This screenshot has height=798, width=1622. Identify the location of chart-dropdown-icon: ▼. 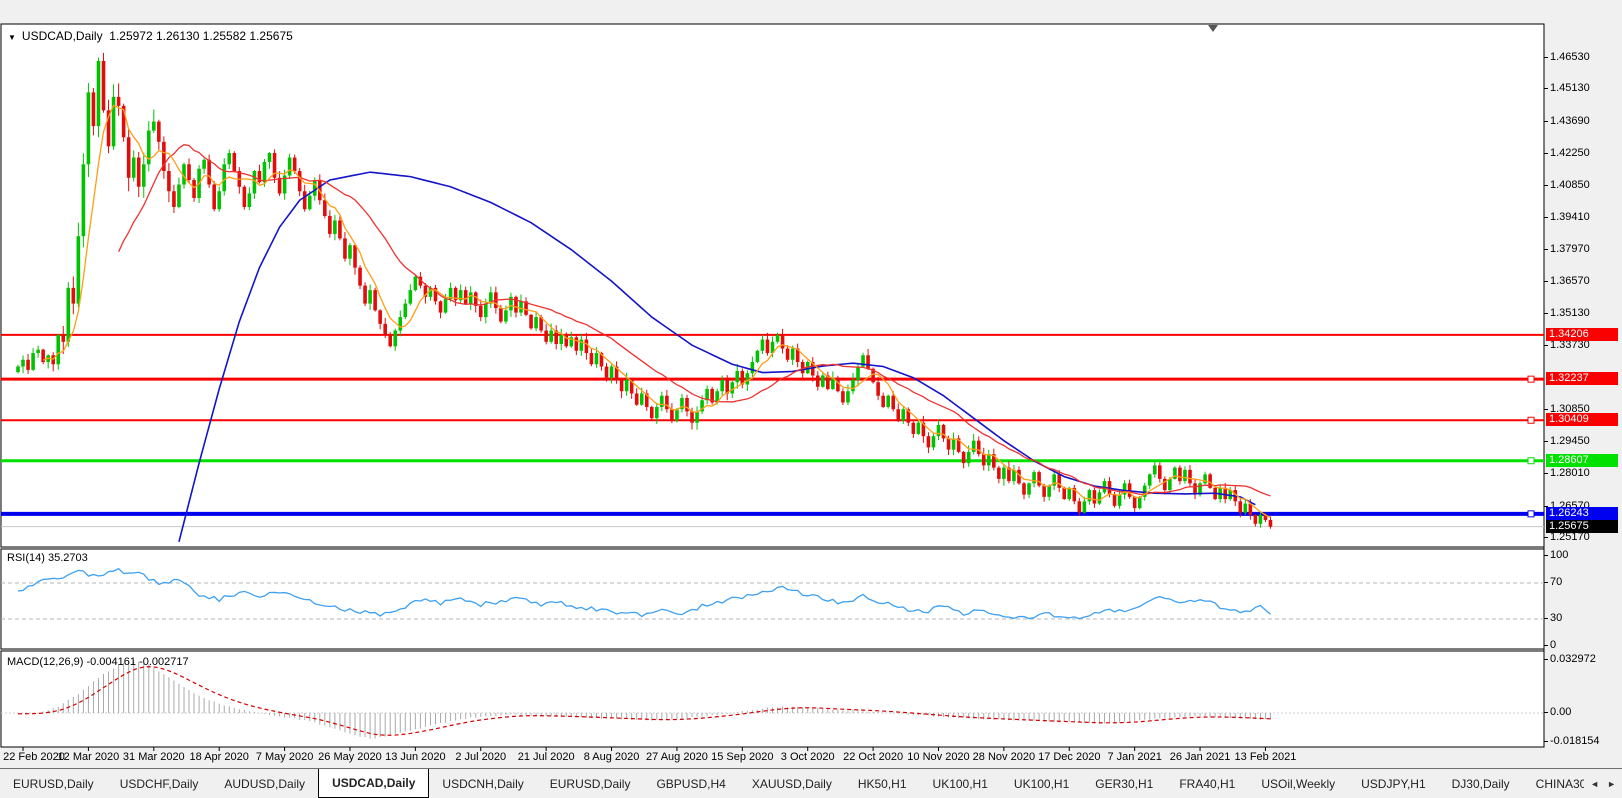
(12, 37).